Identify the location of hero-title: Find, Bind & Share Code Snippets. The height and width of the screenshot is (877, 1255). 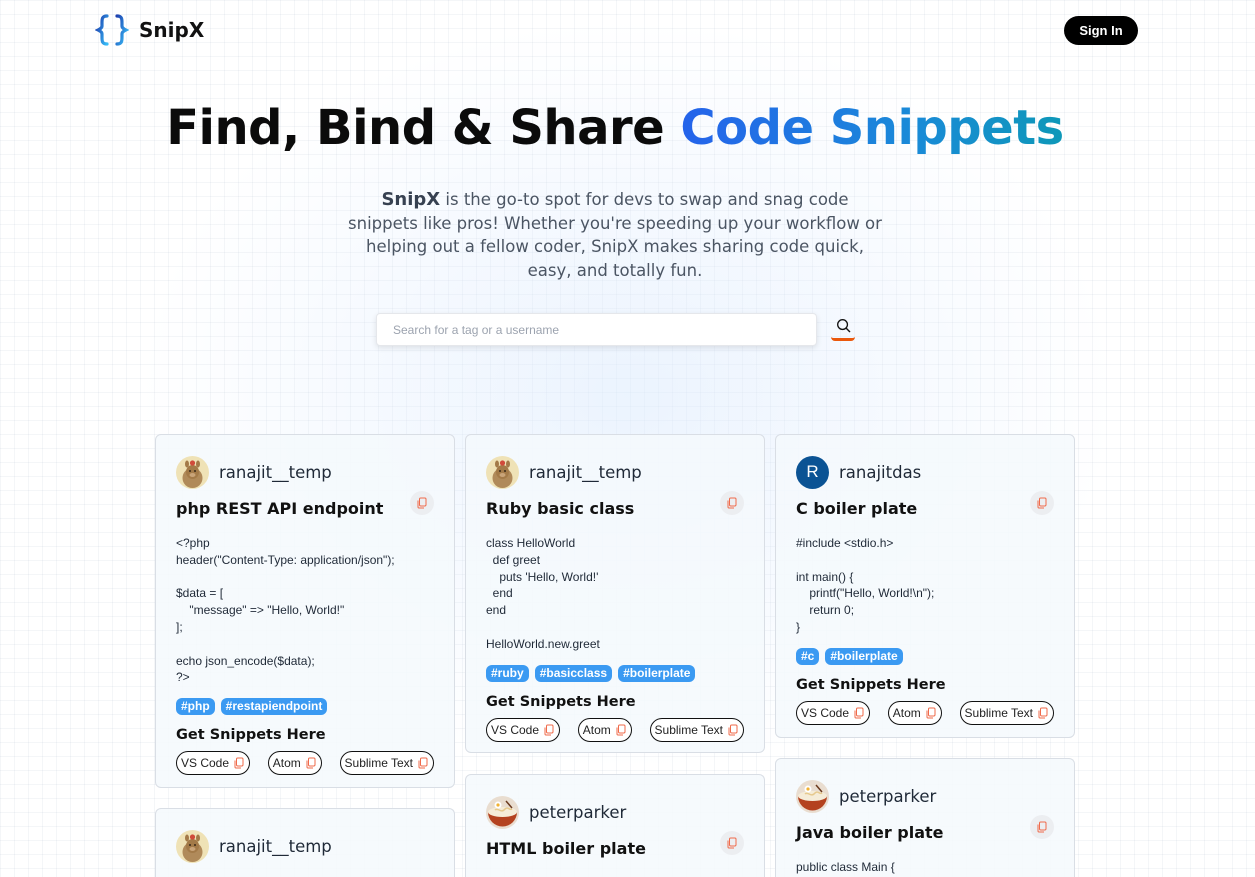
(615, 128).